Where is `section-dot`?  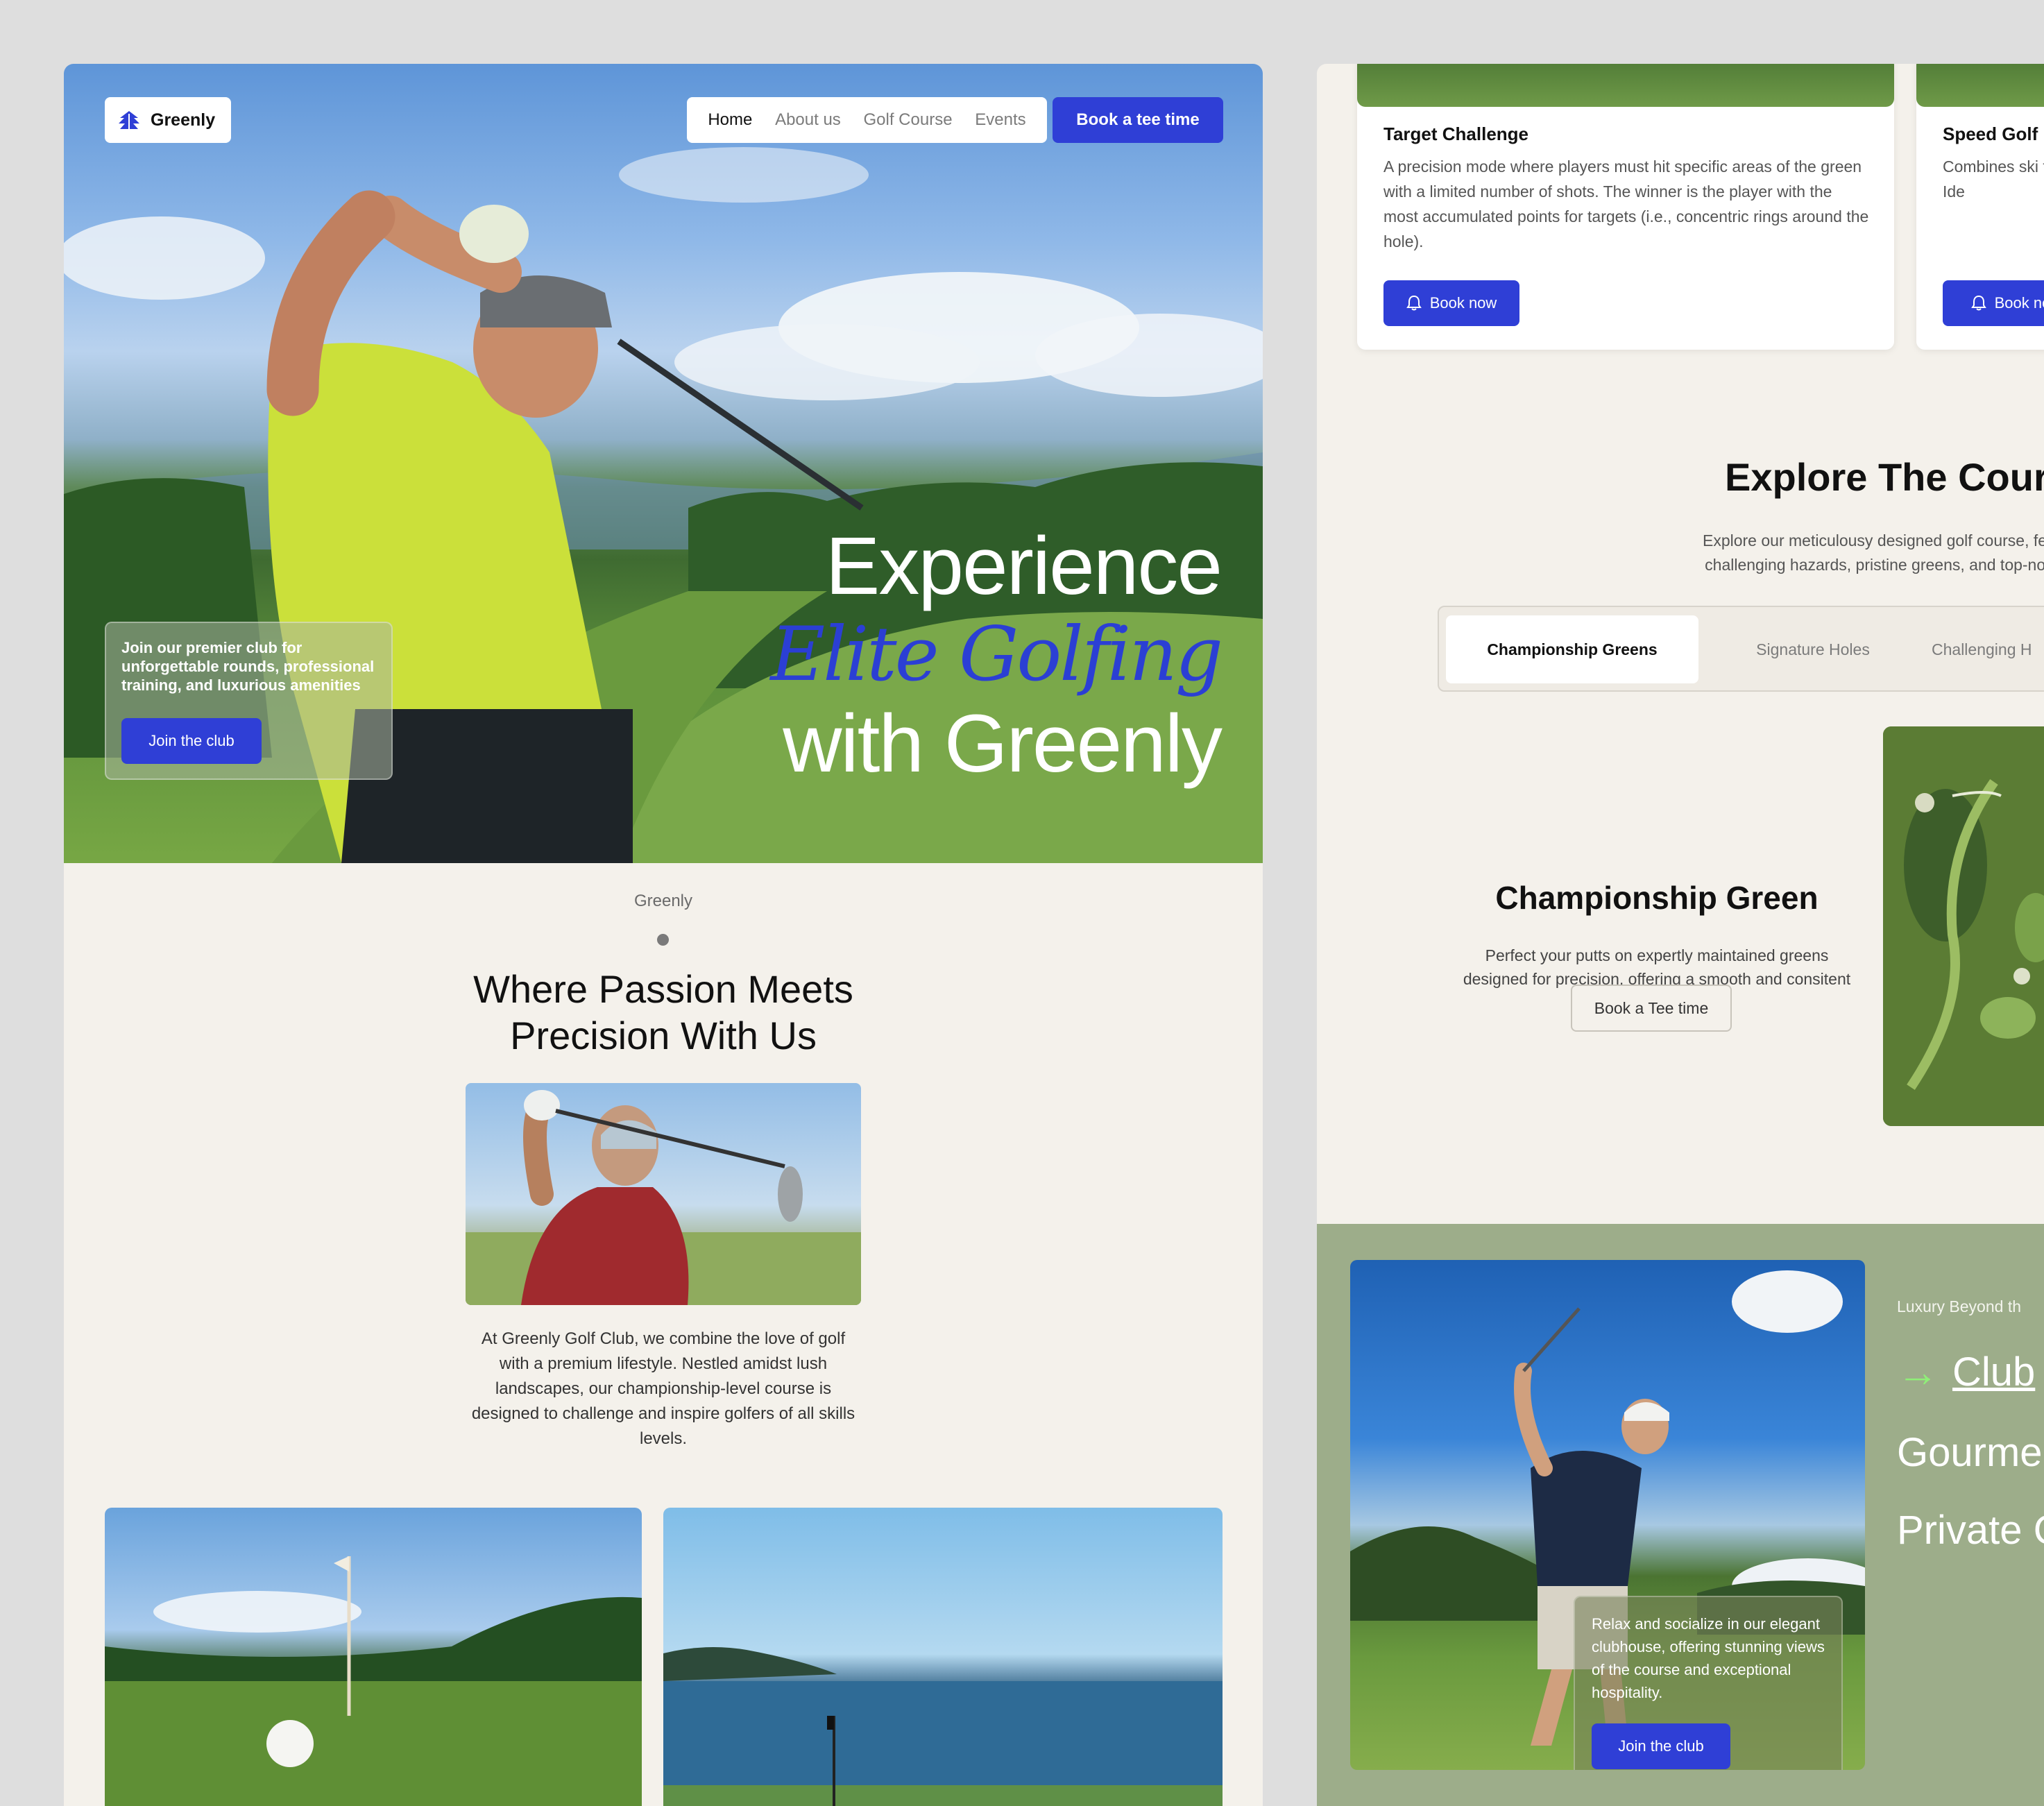 section-dot is located at coordinates (663, 940).